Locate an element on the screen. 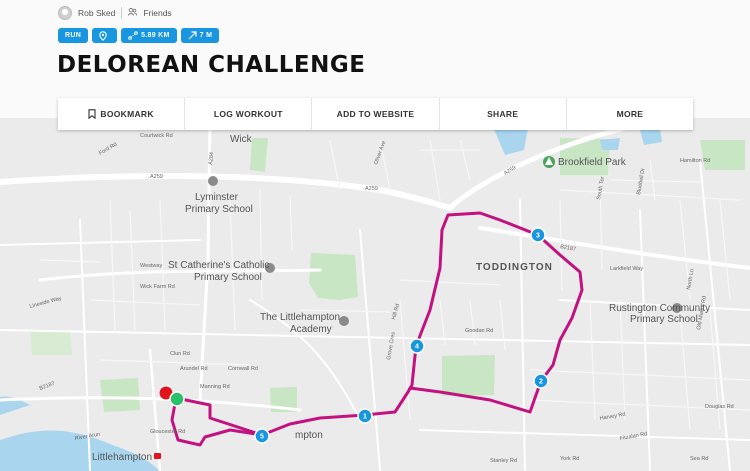  elevation-tag: 7 M is located at coordinates (200, 35).